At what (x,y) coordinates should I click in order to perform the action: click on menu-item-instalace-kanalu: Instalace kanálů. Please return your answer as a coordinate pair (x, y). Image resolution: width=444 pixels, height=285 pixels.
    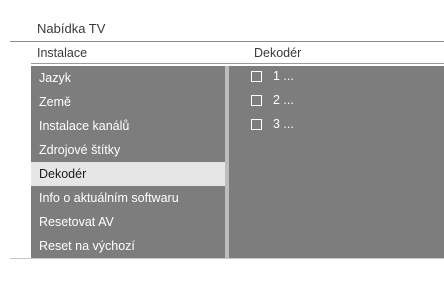
    Looking at the image, I should click on (128, 126).